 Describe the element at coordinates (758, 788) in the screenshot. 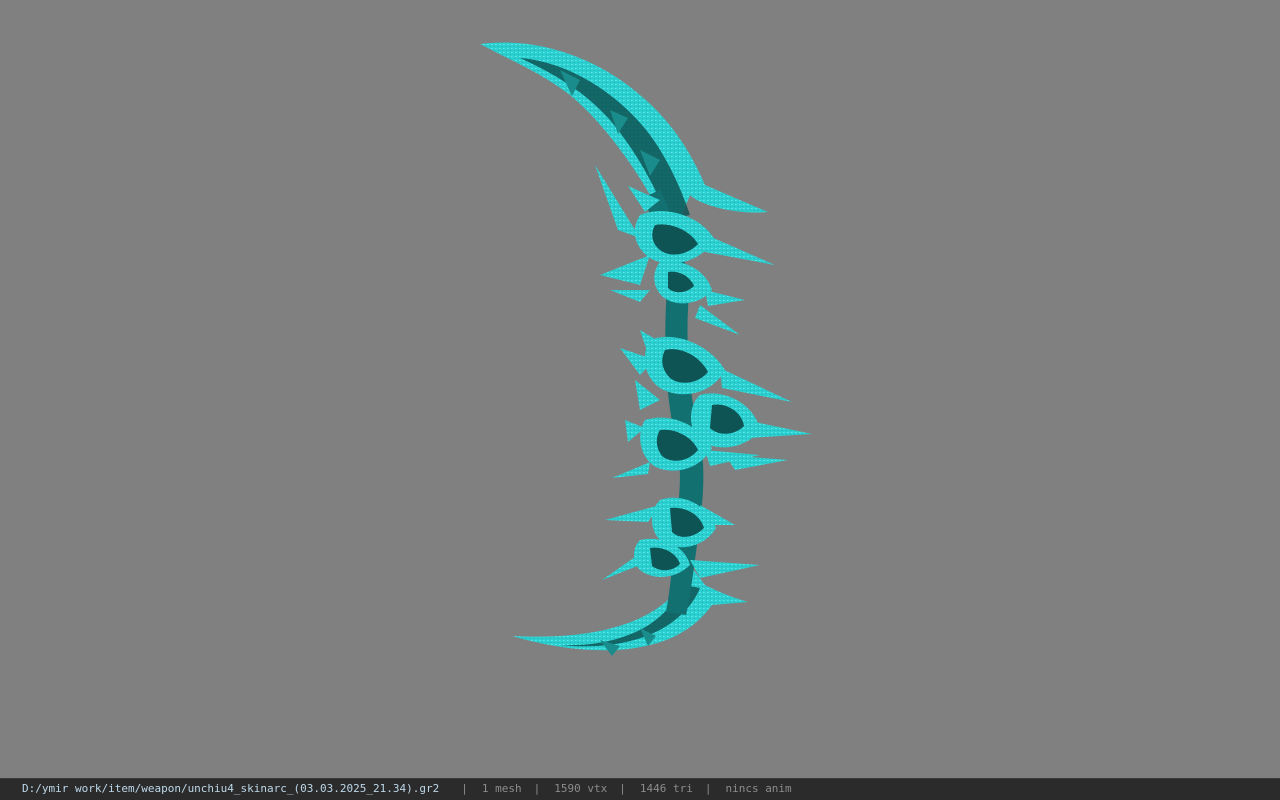

I see `animation-status: nincs anim` at that location.